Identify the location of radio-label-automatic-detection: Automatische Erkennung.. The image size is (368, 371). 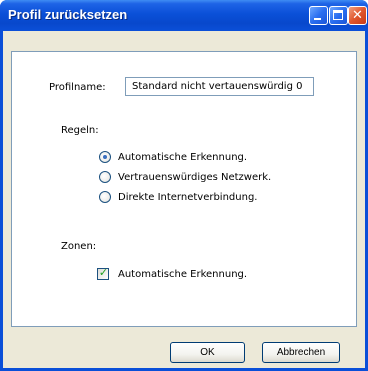
(183, 157).